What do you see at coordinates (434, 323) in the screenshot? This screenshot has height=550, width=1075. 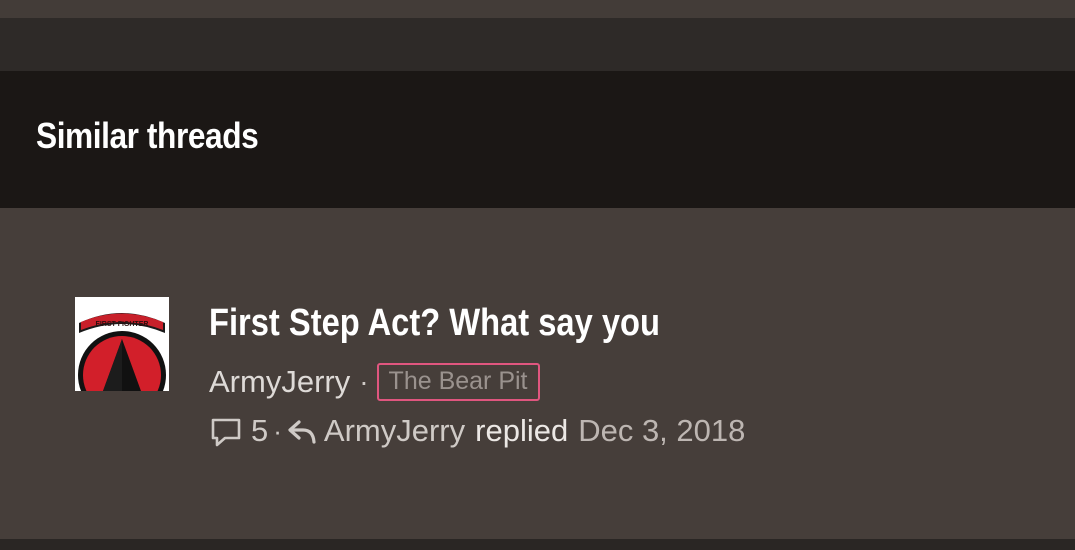 I see `thread-title: First Step Act? What say you` at bounding box center [434, 323].